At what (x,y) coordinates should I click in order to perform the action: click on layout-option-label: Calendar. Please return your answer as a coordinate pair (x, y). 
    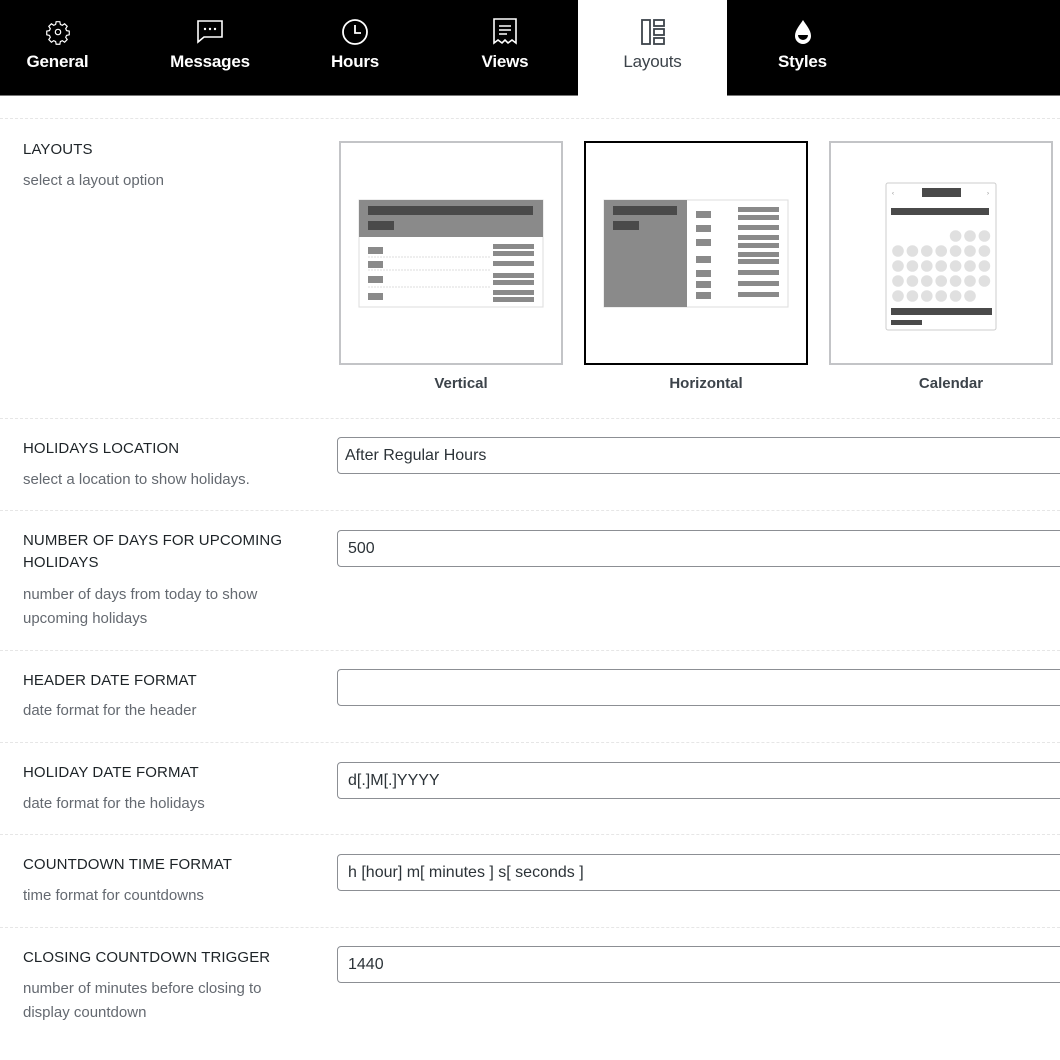
    Looking at the image, I should click on (951, 383).